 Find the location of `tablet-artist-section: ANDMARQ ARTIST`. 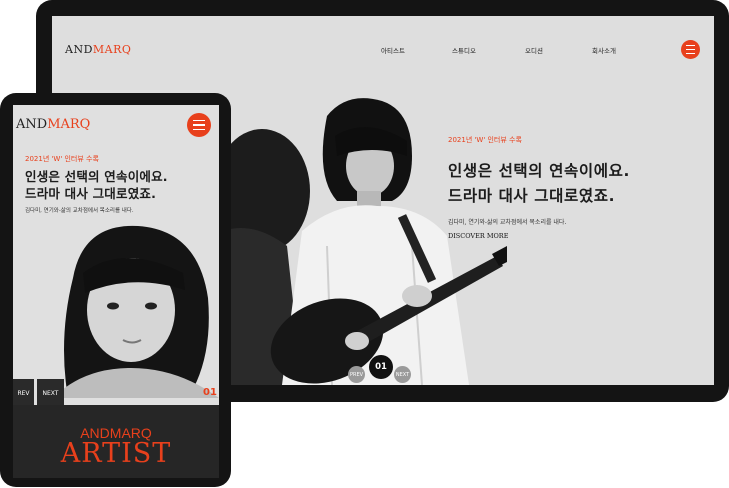

tablet-artist-section: ANDMARQ ARTIST is located at coordinates (116, 441).